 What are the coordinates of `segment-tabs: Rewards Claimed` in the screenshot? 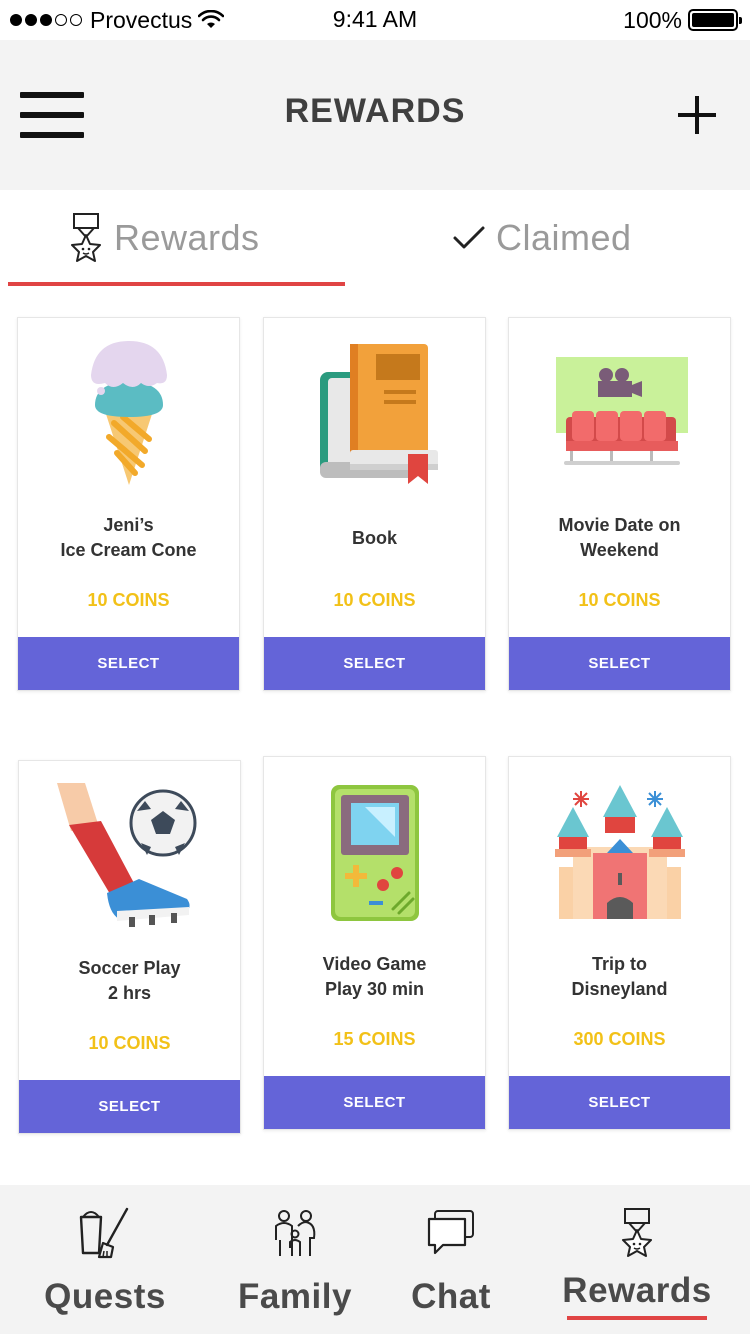 It's located at (375, 240).